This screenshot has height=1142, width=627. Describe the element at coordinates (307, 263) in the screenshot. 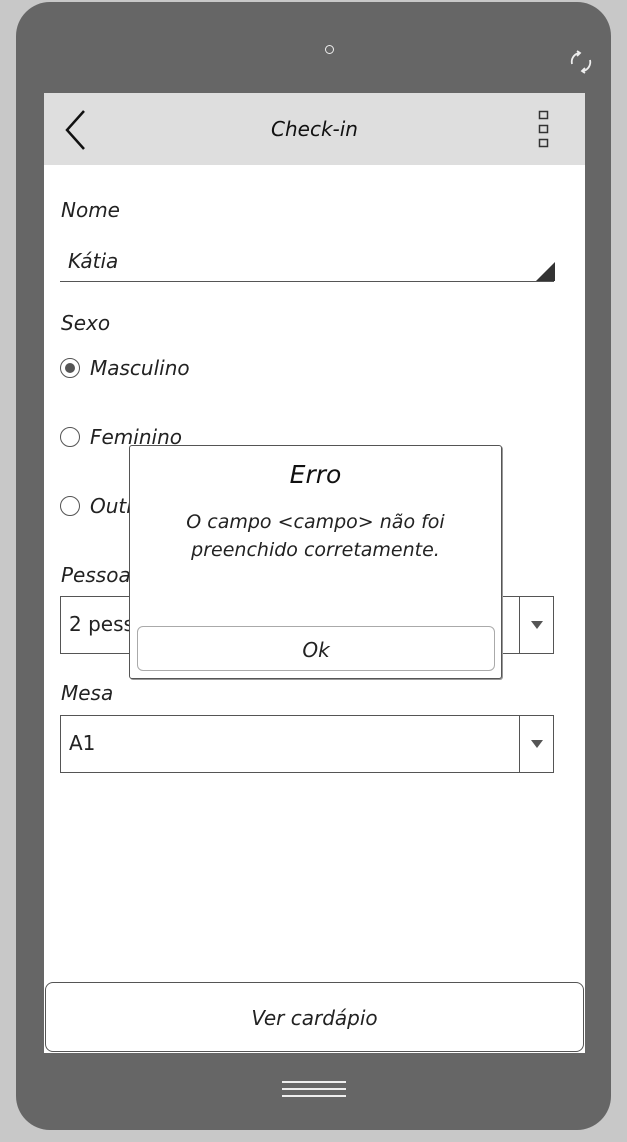

I see `nome-input: Kátia` at that location.